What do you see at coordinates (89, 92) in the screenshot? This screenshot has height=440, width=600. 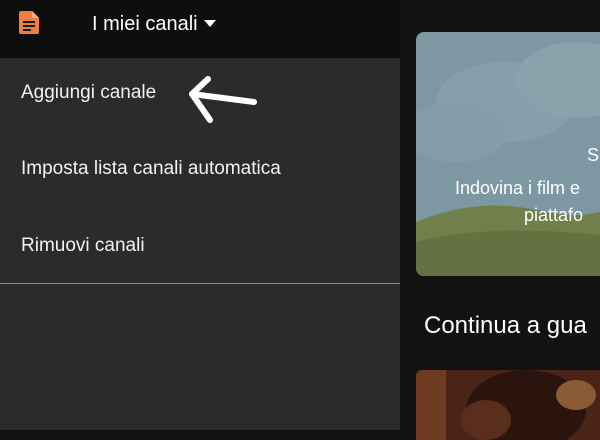 I see `menu-item-label: Aggiungi canale` at bounding box center [89, 92].